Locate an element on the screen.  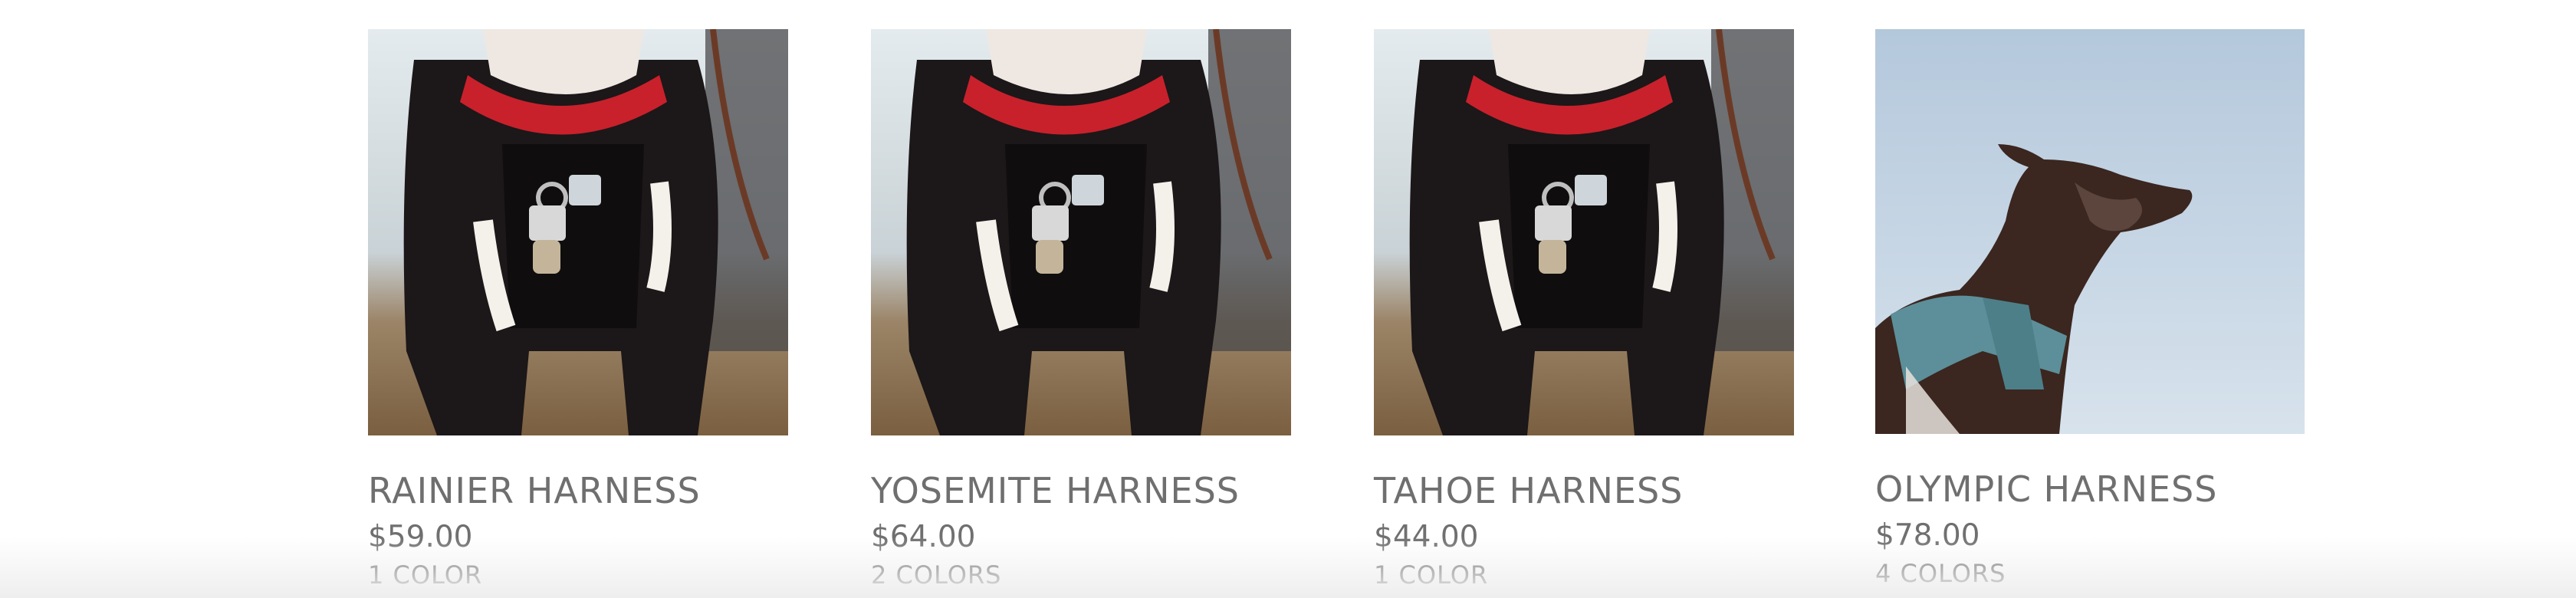
product-name: RAINIER HARNESS is located at coordinates (578, 490).